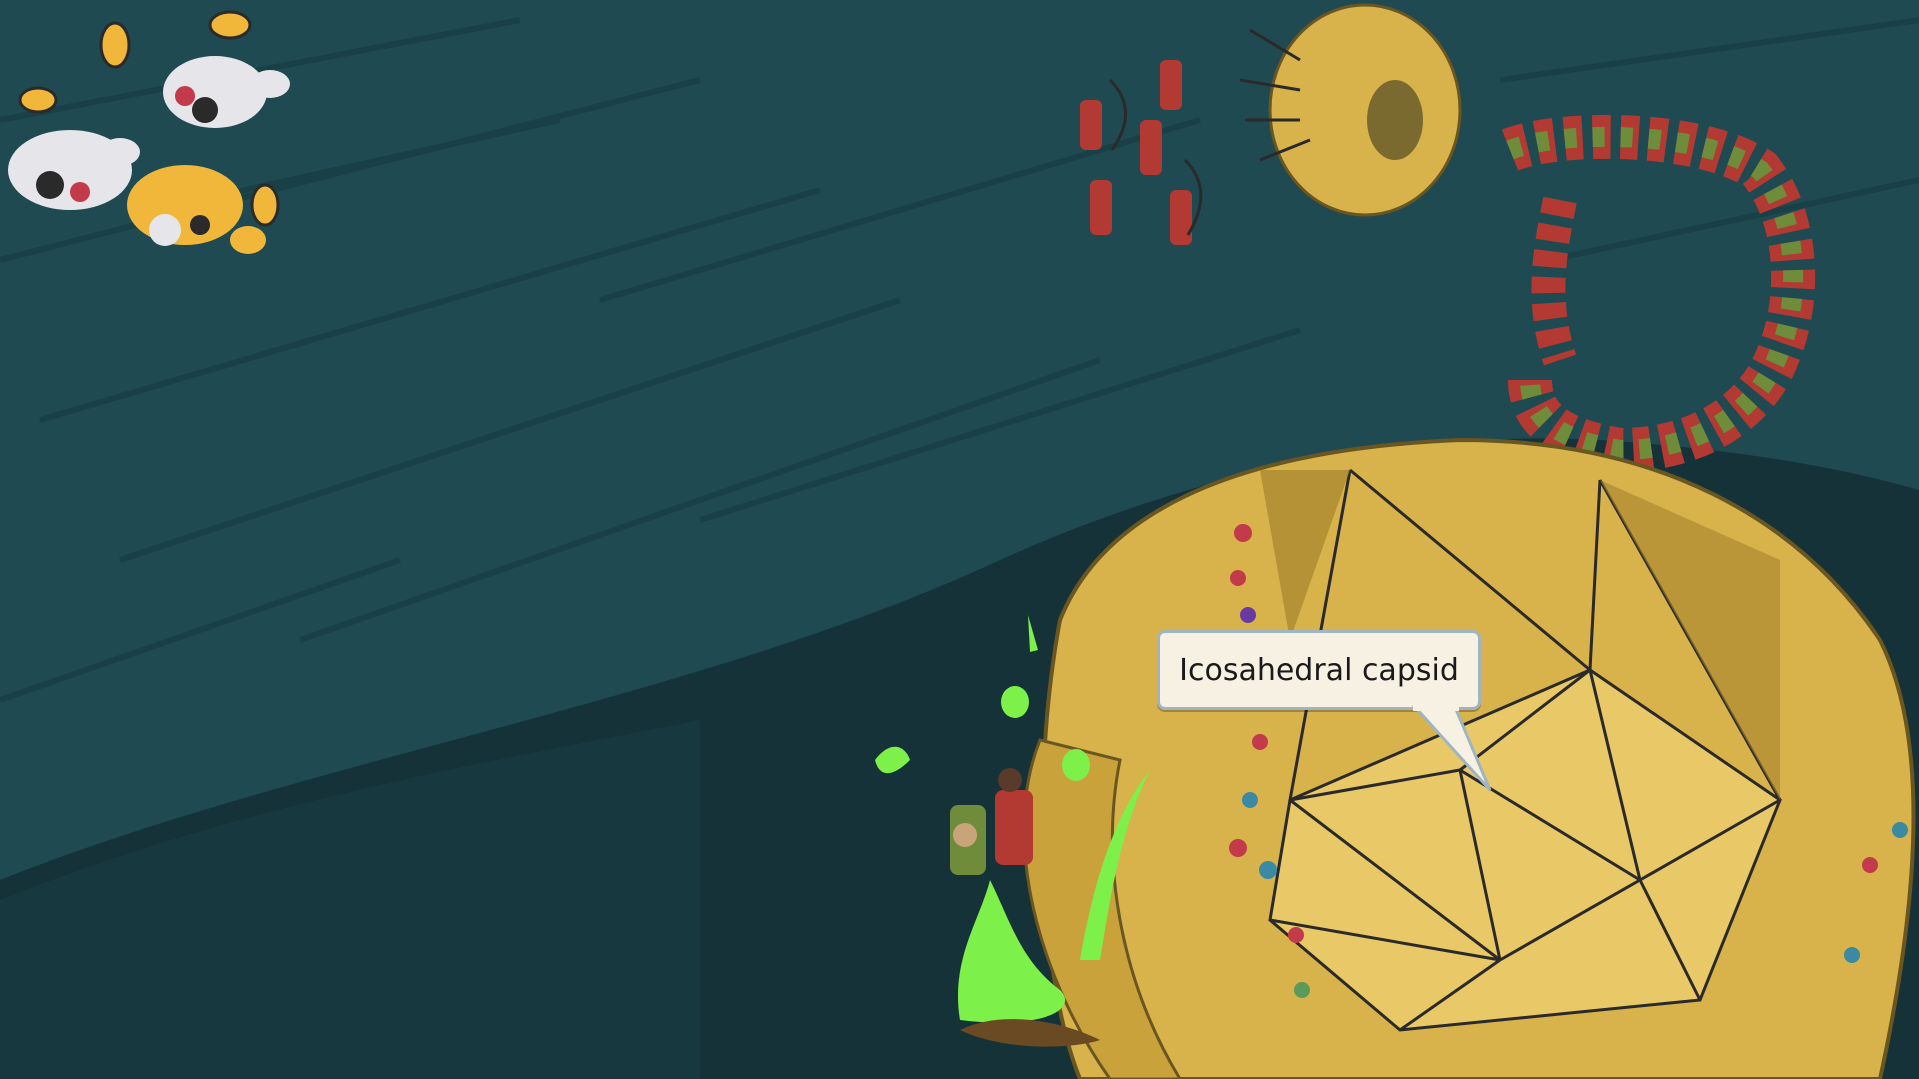 The width and height of the screenshot is (1919, 1079). Describe the element at coordinates (185, 205) in the screenshot. I see `cow-yellow` at that location.